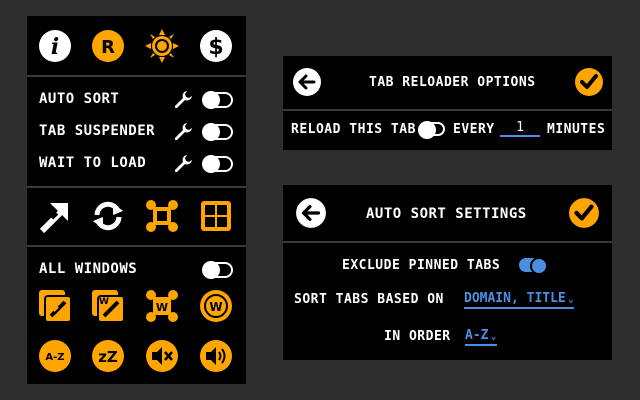 This screenshot has height=400, width=640. I want to click on svg-text: W, so click(104, 302).